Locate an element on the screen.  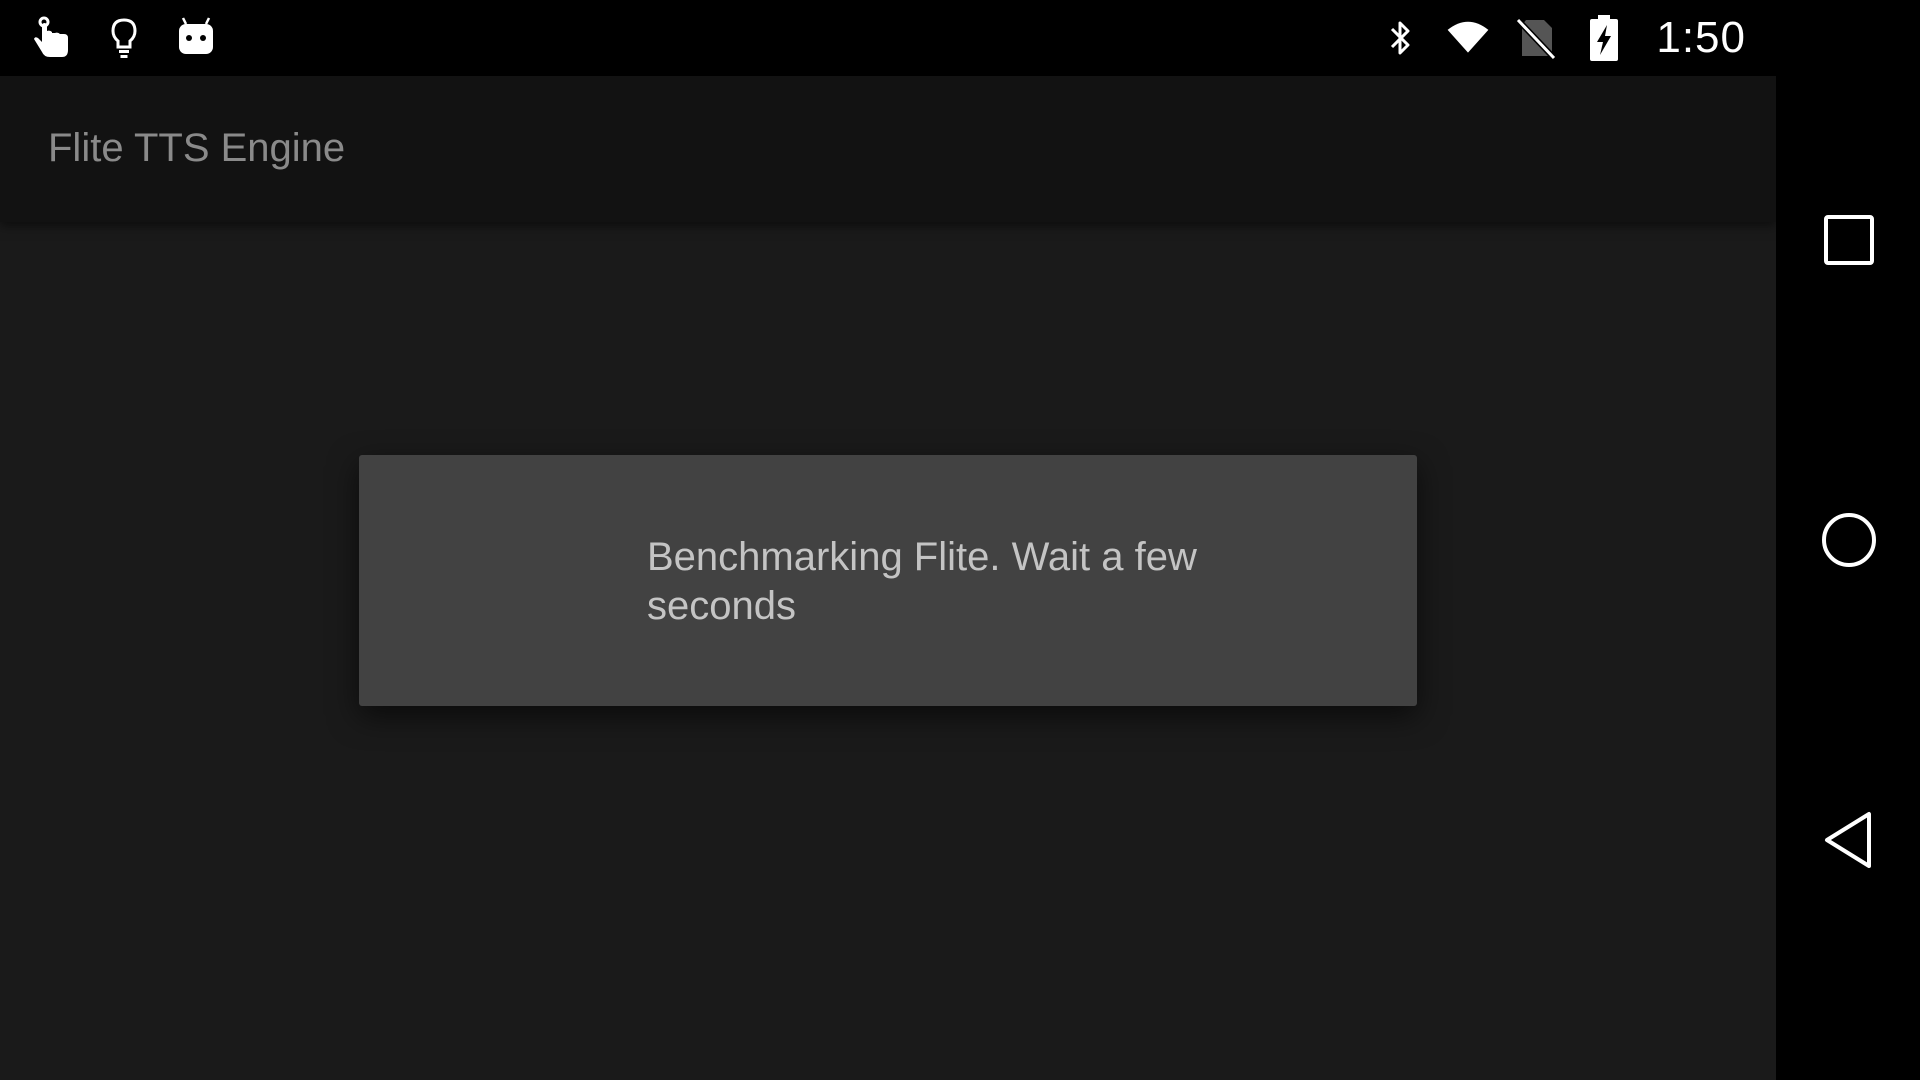
clock: 1:50 is located at coordinates (1701, 37).